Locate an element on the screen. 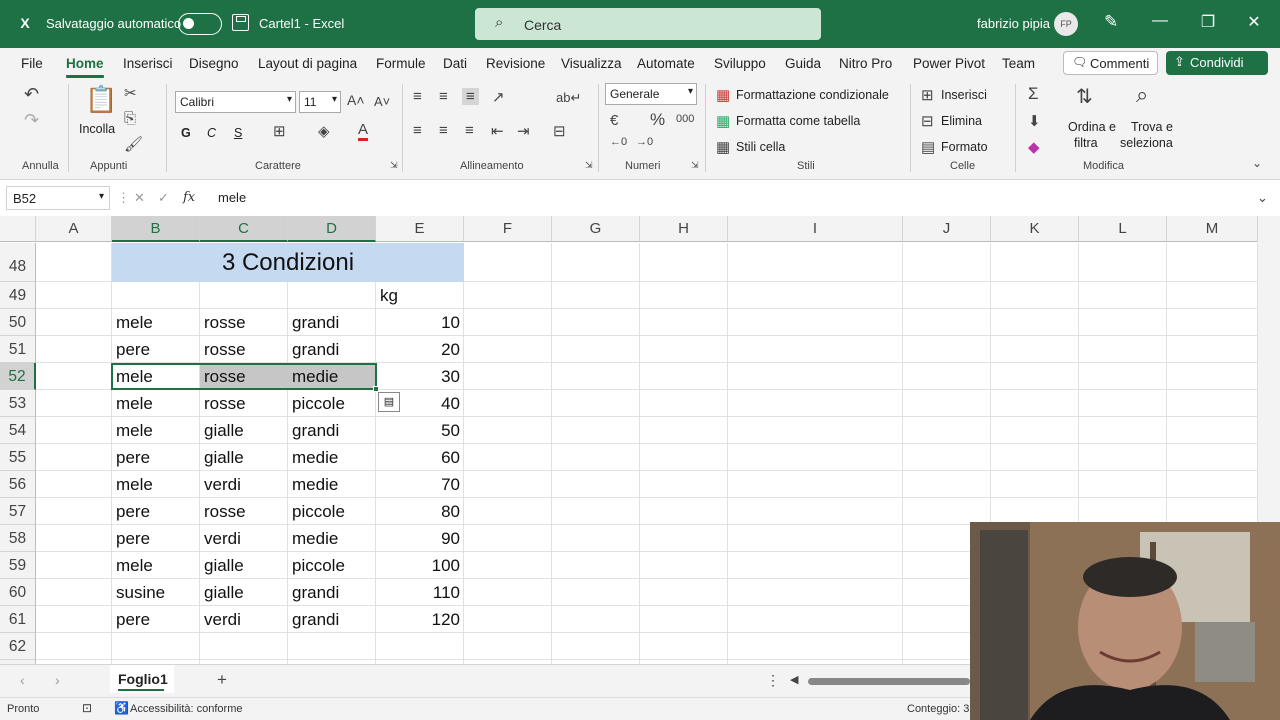 This screenshot has height=720, width=1280. sort-filter-label-2: filtra is located at coordinates (1086, 143).